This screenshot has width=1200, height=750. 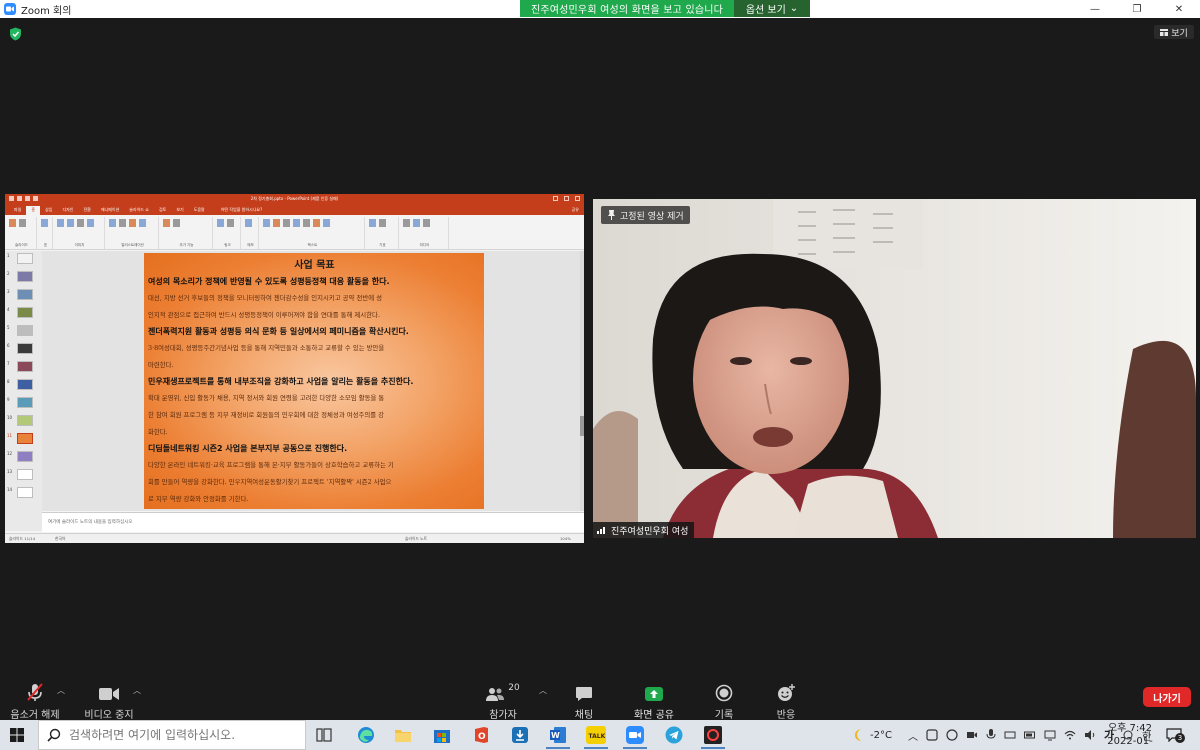 What do you see at coordinates (17, 735) in the screenshot?
I see `windows-start-icon` at bounding box center [17, 735].